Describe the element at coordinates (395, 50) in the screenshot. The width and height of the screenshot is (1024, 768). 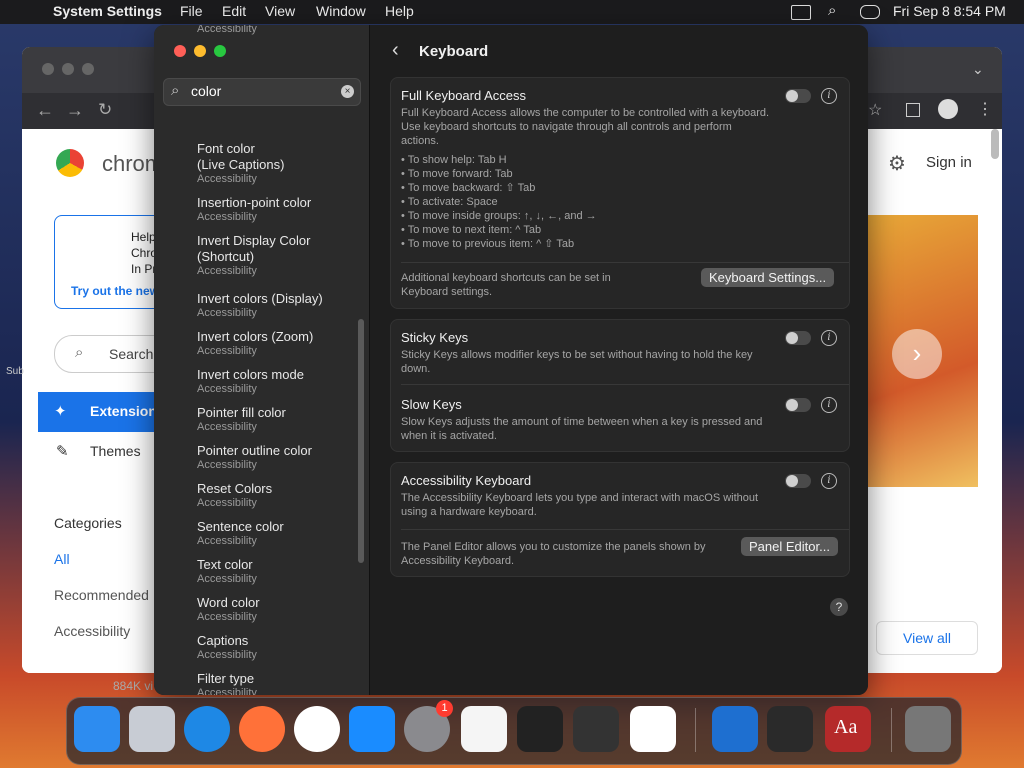
I see `back-chevron-icon: ‹` at that location.